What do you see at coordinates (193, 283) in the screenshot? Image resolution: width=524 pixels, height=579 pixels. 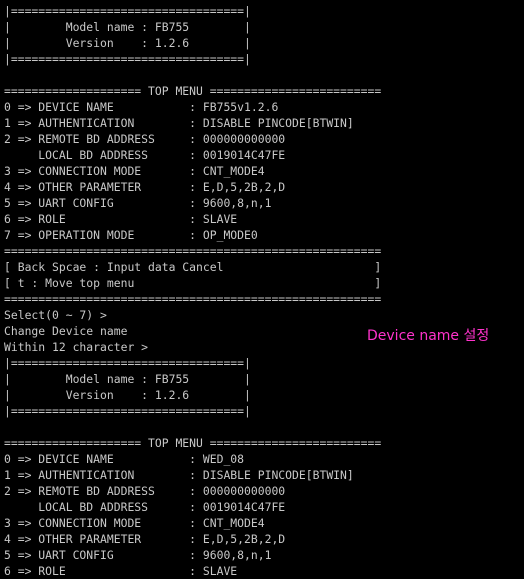 I see `terminal-line-help-top-menu: [ t : Move top menu ]` at bounding box center [193, 283].